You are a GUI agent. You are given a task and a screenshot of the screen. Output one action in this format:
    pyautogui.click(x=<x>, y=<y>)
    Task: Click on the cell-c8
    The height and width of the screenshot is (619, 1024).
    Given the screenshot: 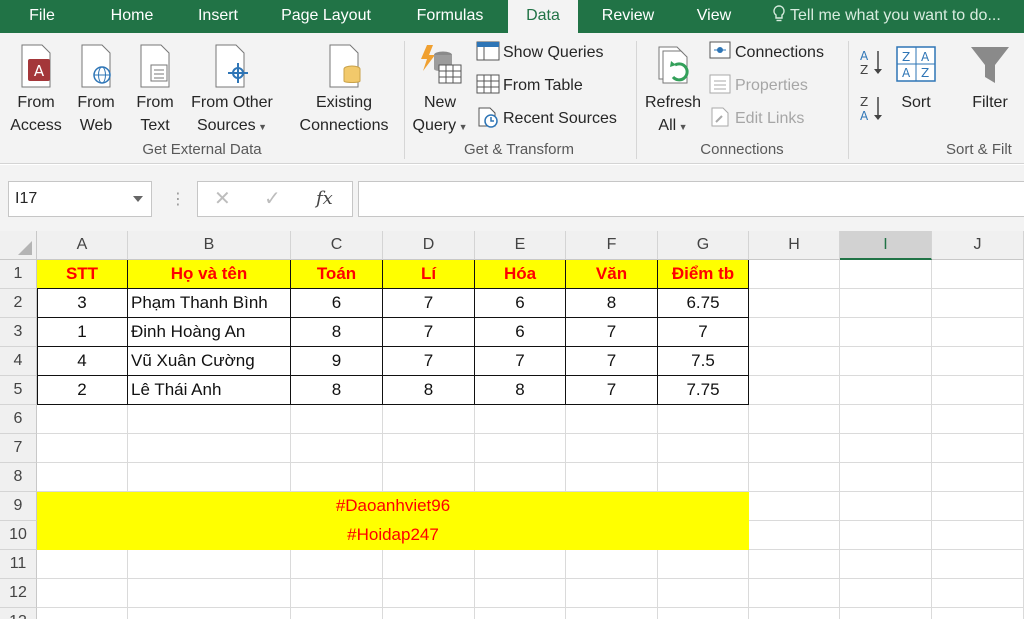 What is the action you would take?
    pyautogui.click(x=337, y=477)
    